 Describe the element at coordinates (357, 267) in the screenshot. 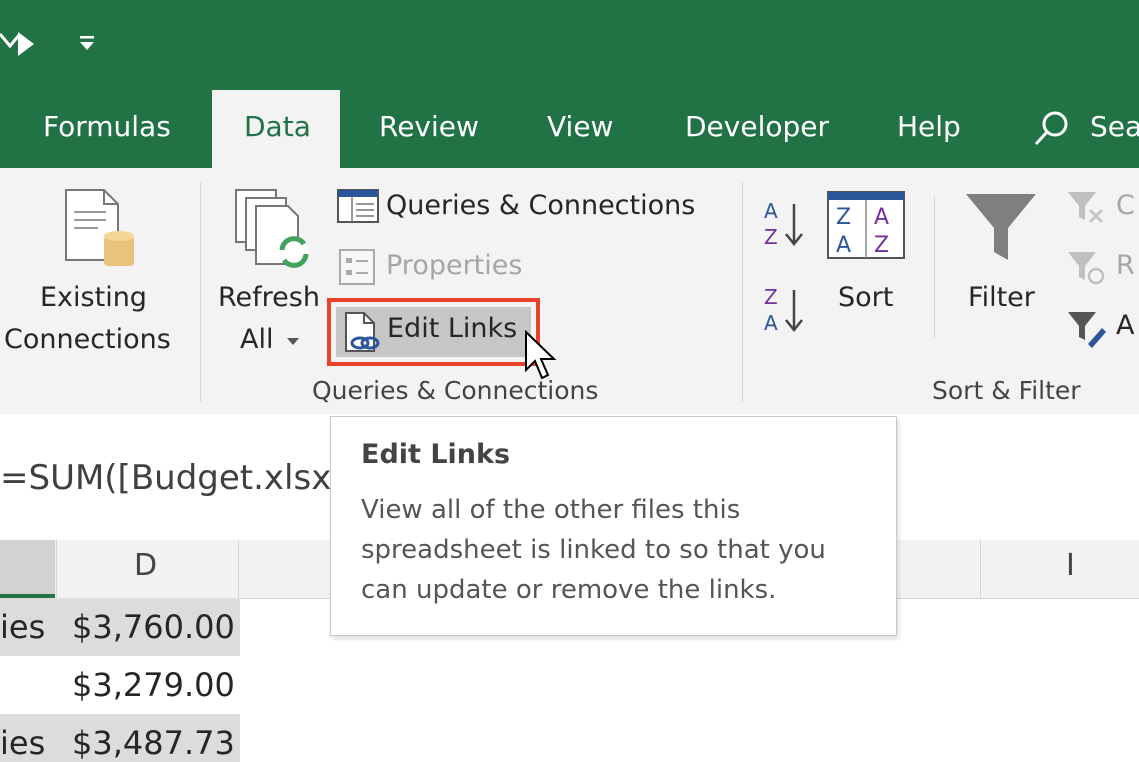

I see `properties-icon` at that location.